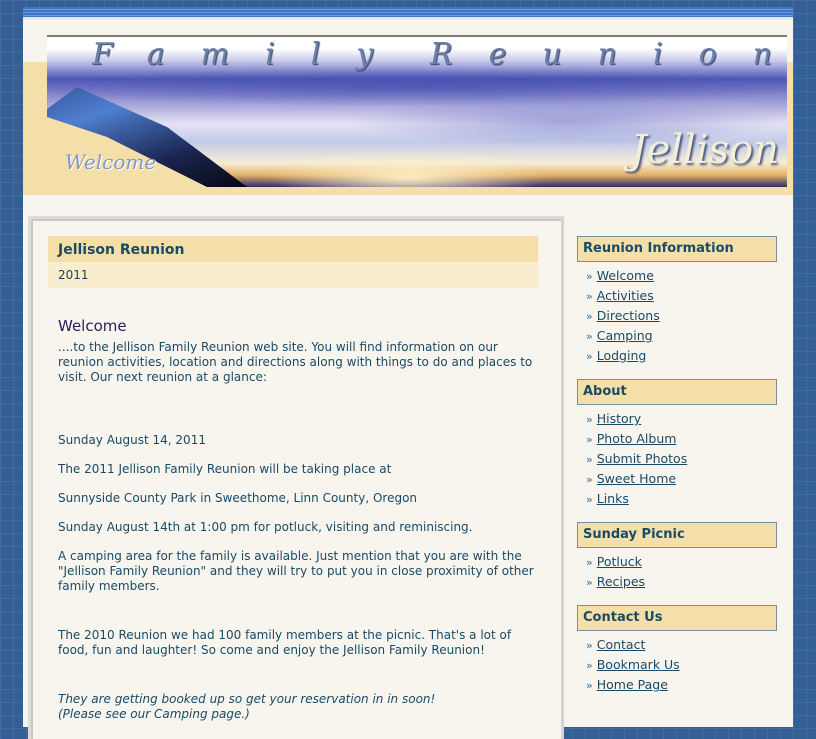  I want to click on history-link: History, so click(619, 418).